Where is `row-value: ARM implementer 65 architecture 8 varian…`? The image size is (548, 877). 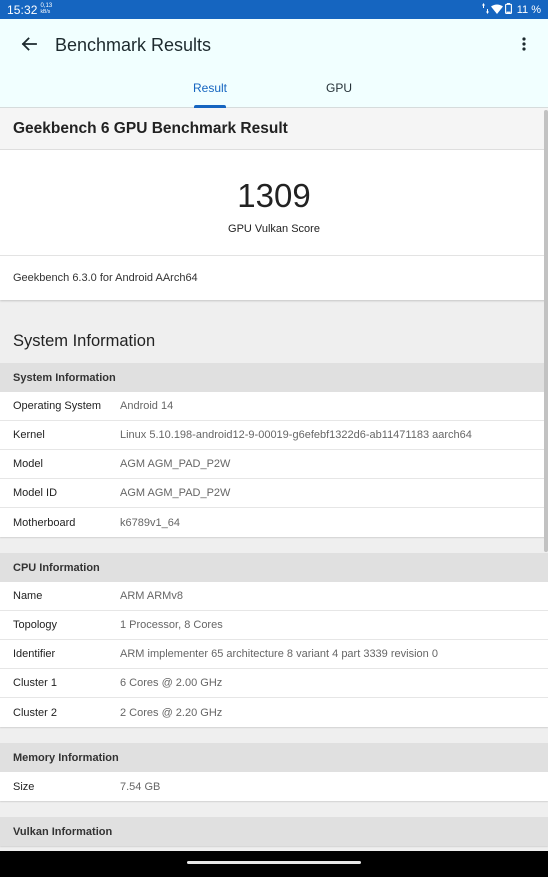 row-value: ARM implementer 65 architecture 8 varian… is located at coordinates (279, 654).